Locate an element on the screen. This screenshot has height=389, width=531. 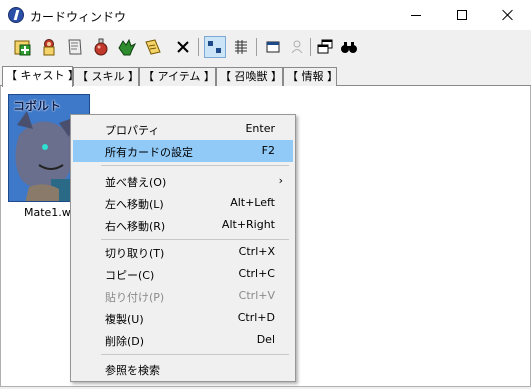
toolbar is located at coordinates (265, 47).